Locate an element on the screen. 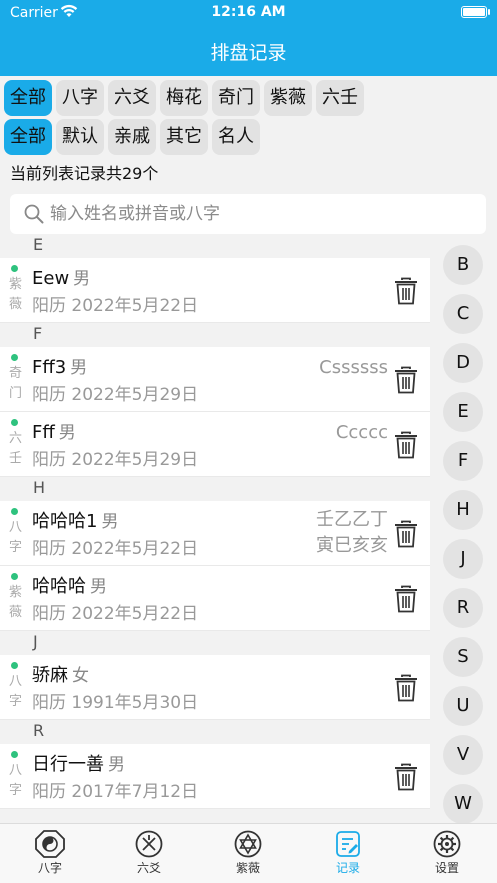 The height and width of the screenshot is (883, 497). record-date: 阳历 2022年5月22日 is located at coordinates (115, 614).